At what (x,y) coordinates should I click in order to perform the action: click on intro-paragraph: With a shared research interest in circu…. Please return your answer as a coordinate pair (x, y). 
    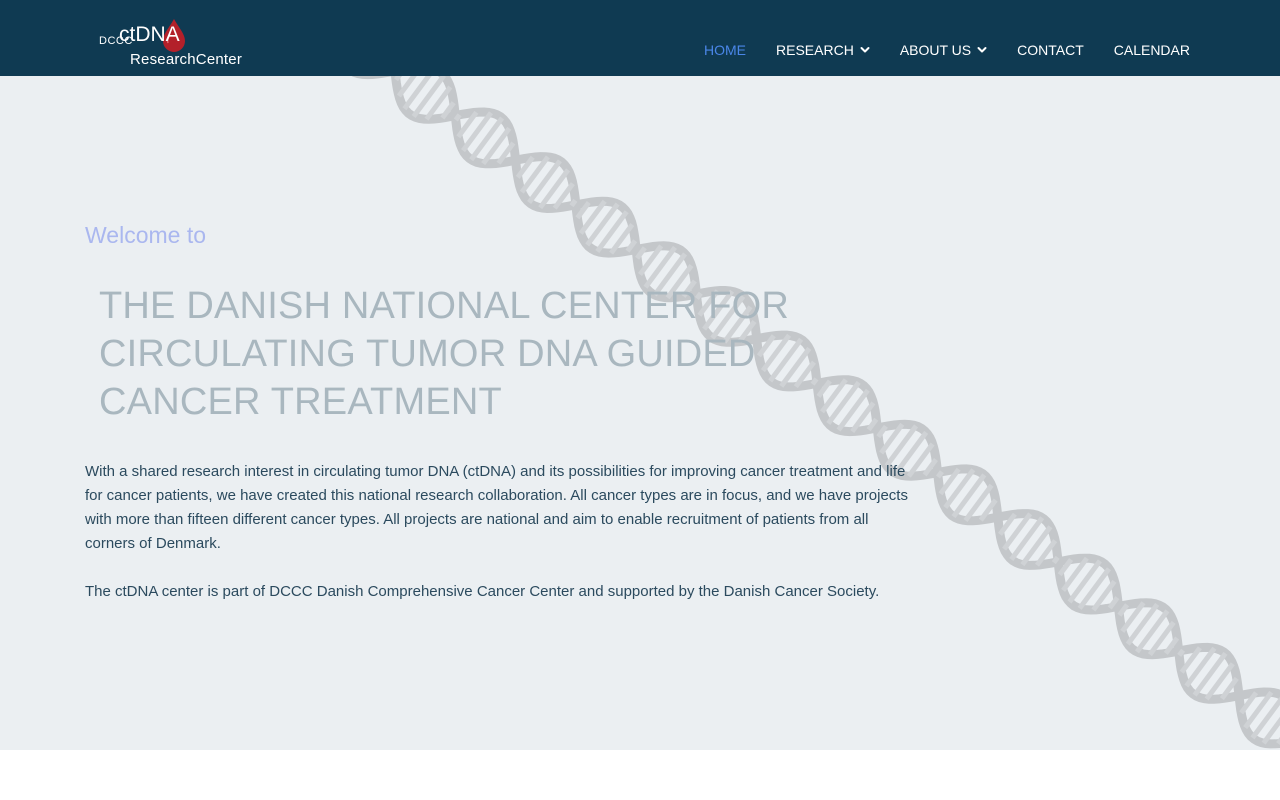
    Looking at the image, I should click on (496, 507).